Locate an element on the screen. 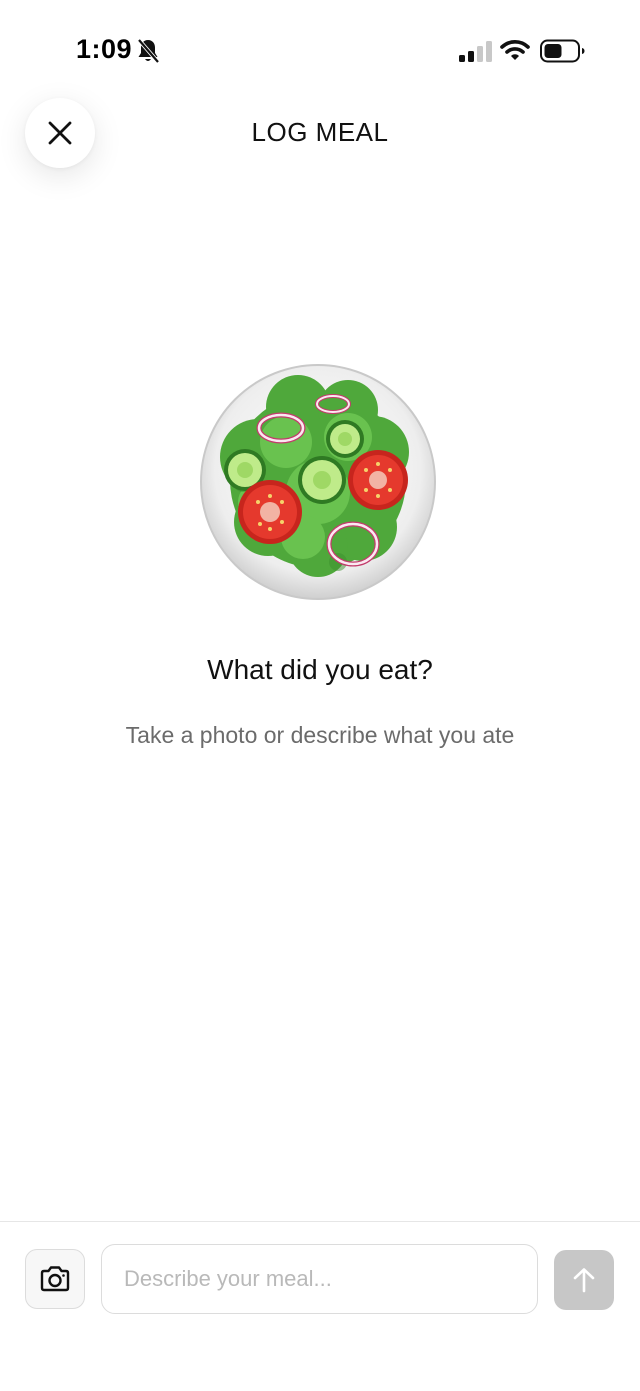  page-title: LOG MEAL is located at coordinates (320, 132).